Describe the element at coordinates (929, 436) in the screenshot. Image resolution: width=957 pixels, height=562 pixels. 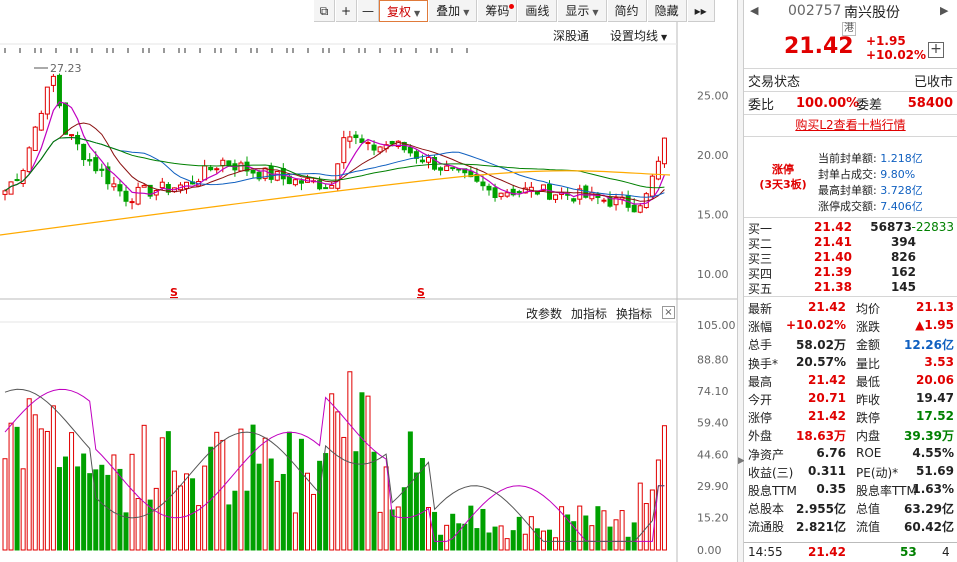
I see `stat-value: 39.39万` at that location.